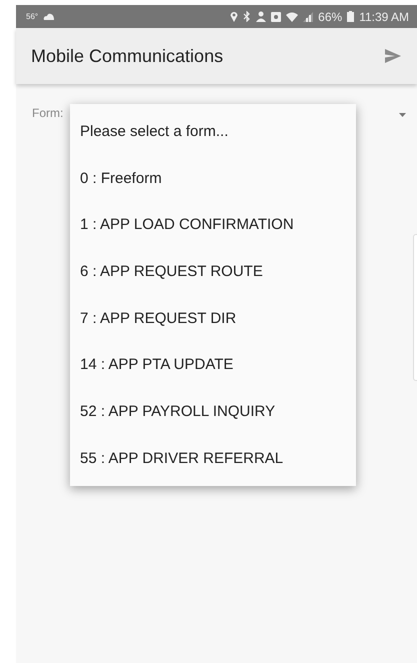 This screenshot has height=663, width=417. I want to click on dropdown-option: 14 : APP PTA UPDATE, so click(213, 364).